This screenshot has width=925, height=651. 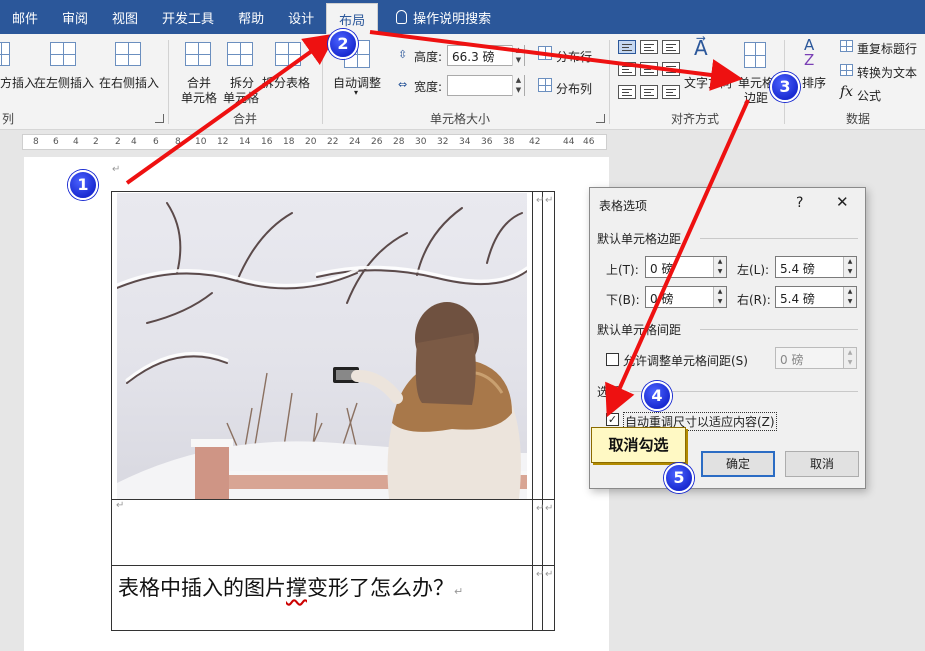 I want to click on step-badge-2: 2, so click(x=343, y=44).